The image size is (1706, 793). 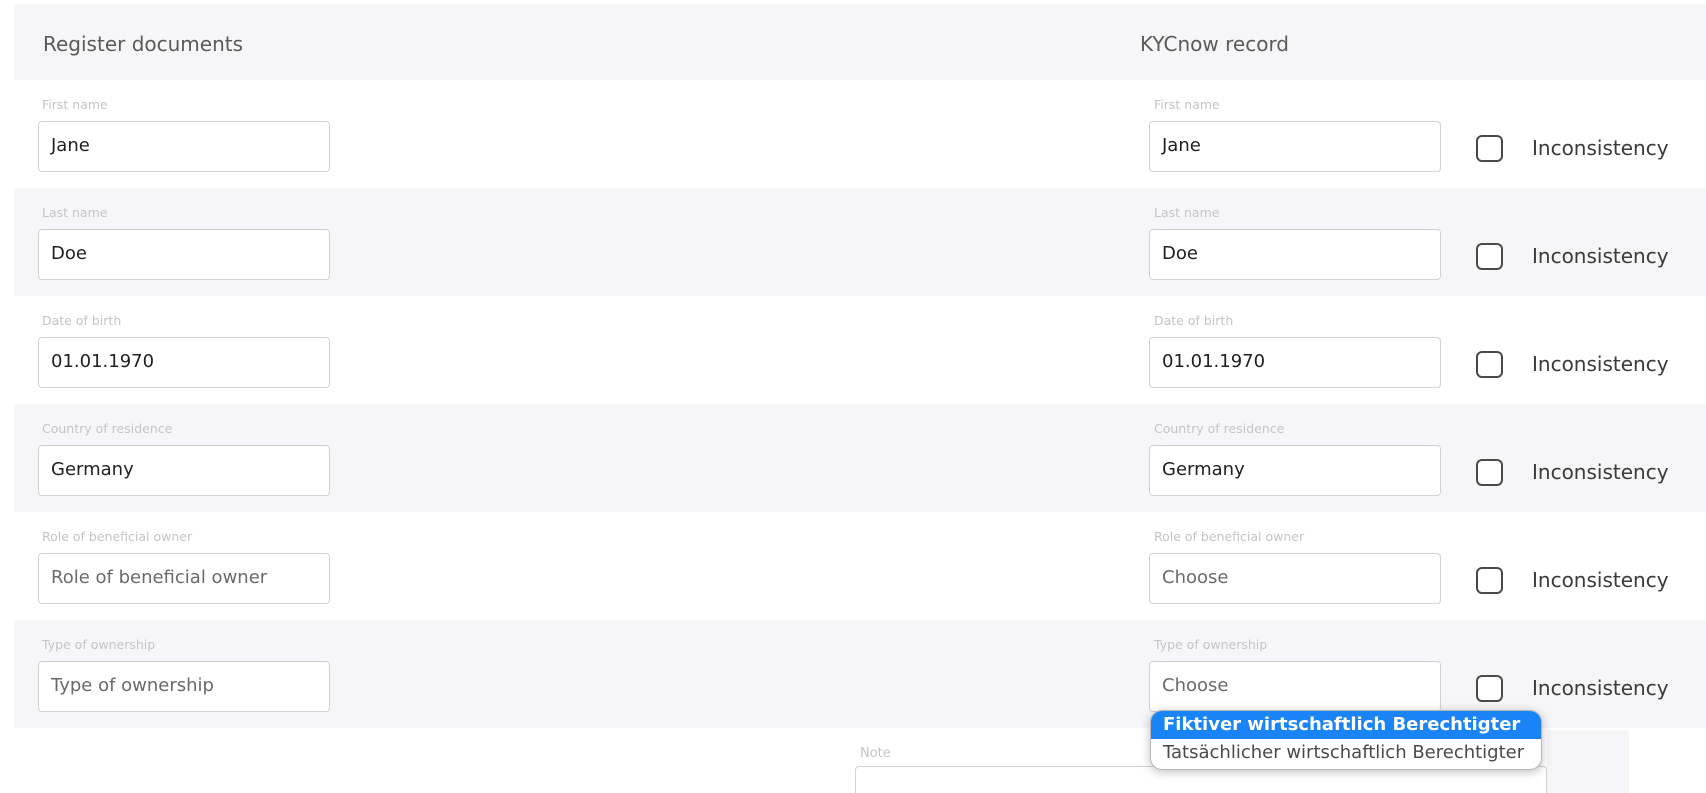 What do you see at coordinates (1295, 686) in the screenshot?
I see `ownership-select-right: Choose` at bounding box center [1295, 686].